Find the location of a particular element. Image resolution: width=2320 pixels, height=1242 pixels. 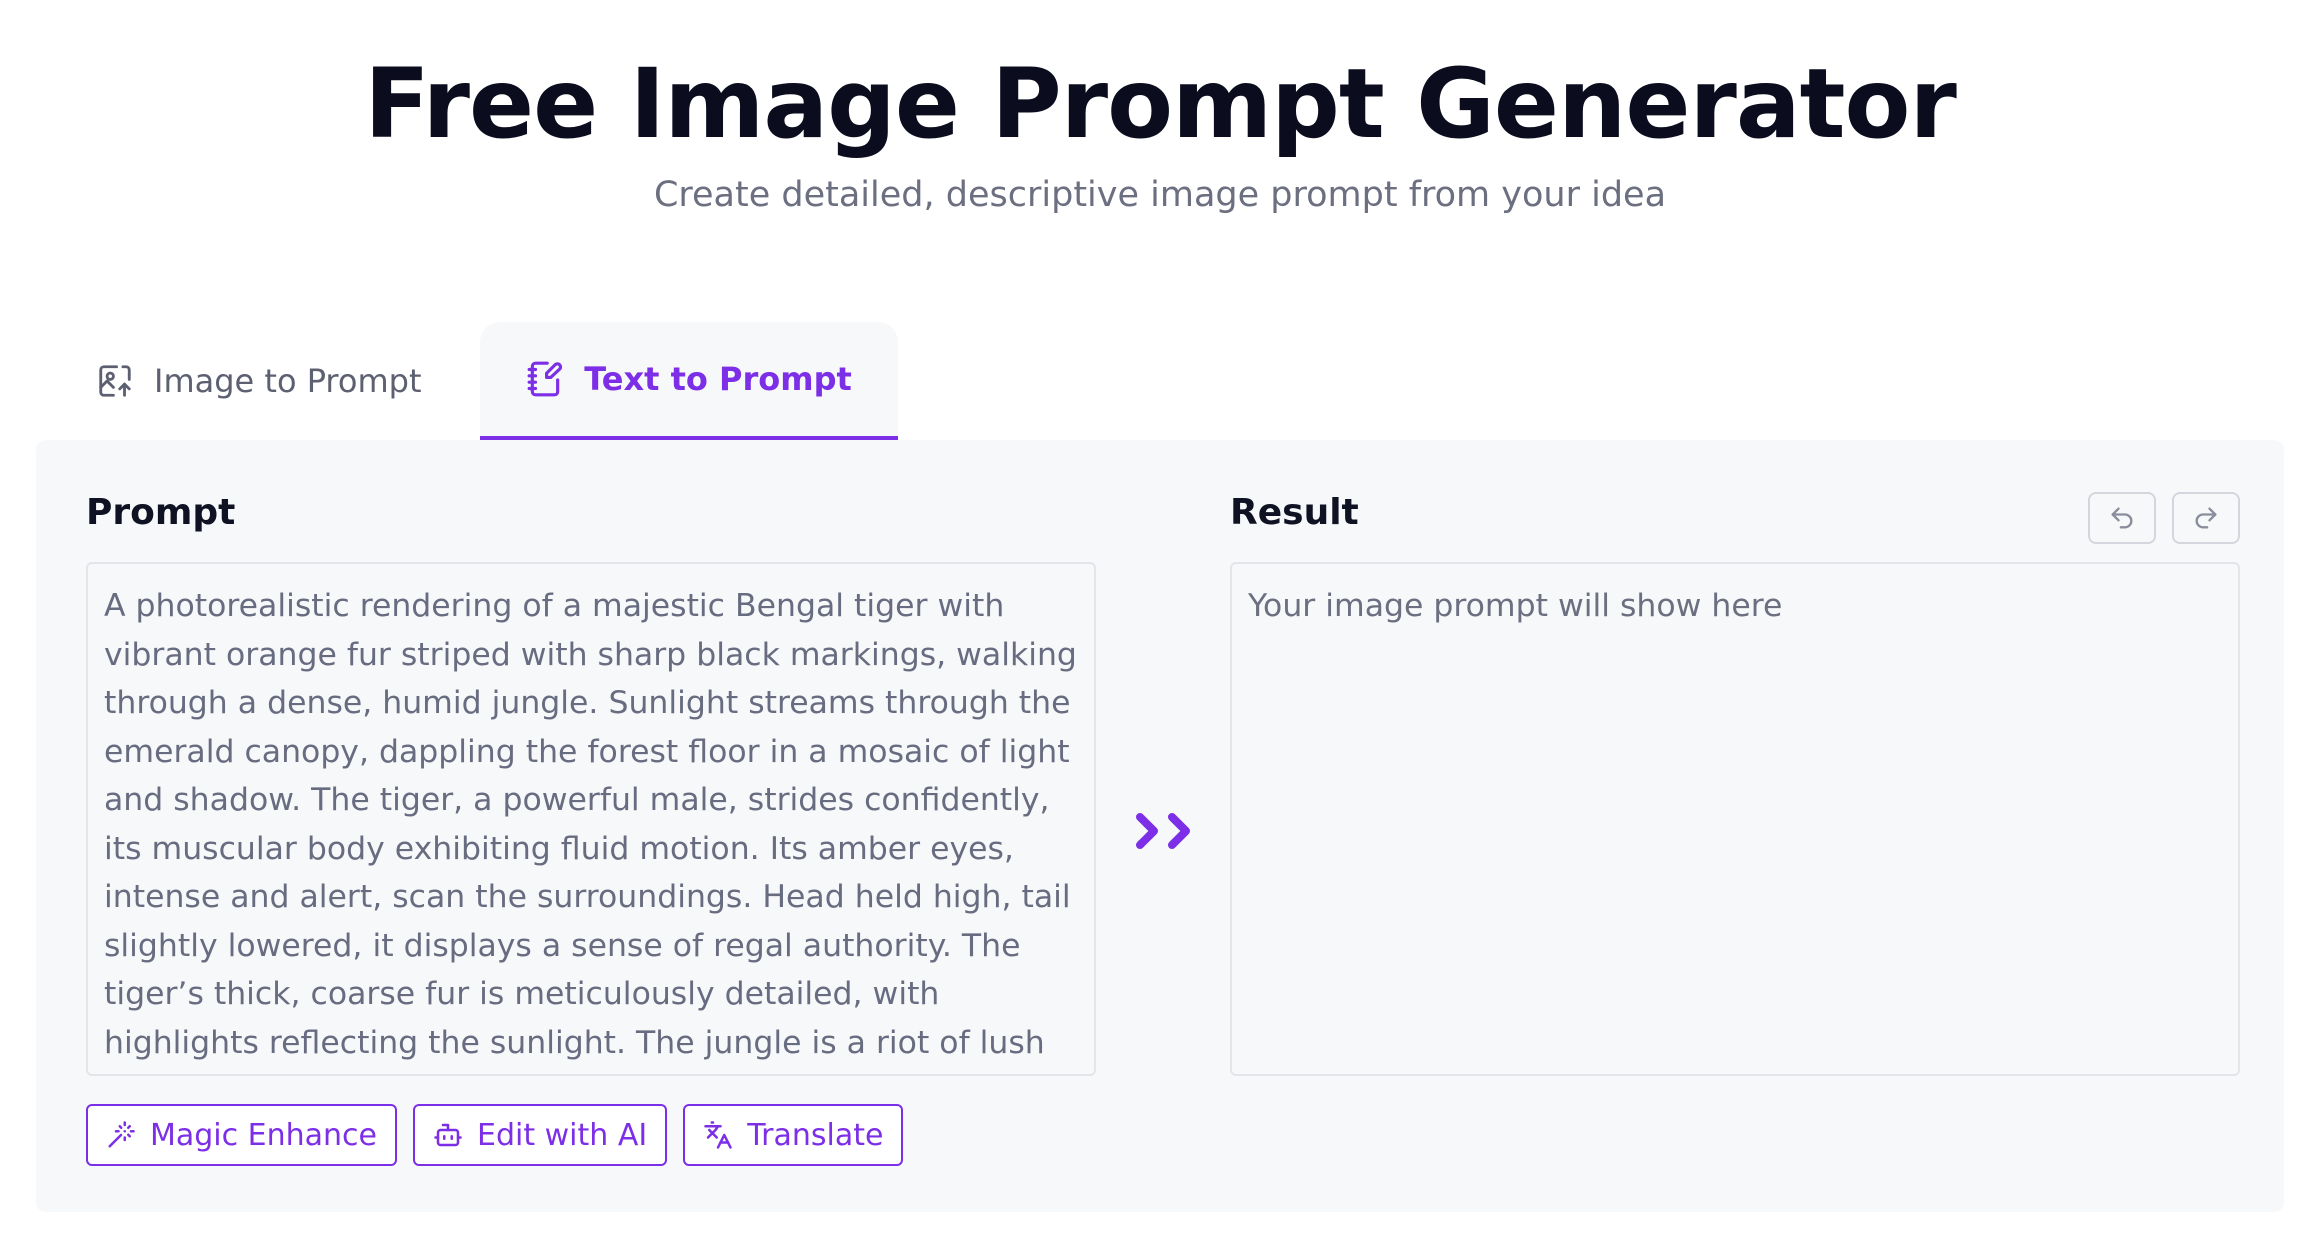

redo-icon is located at coordinates (2206, 518).